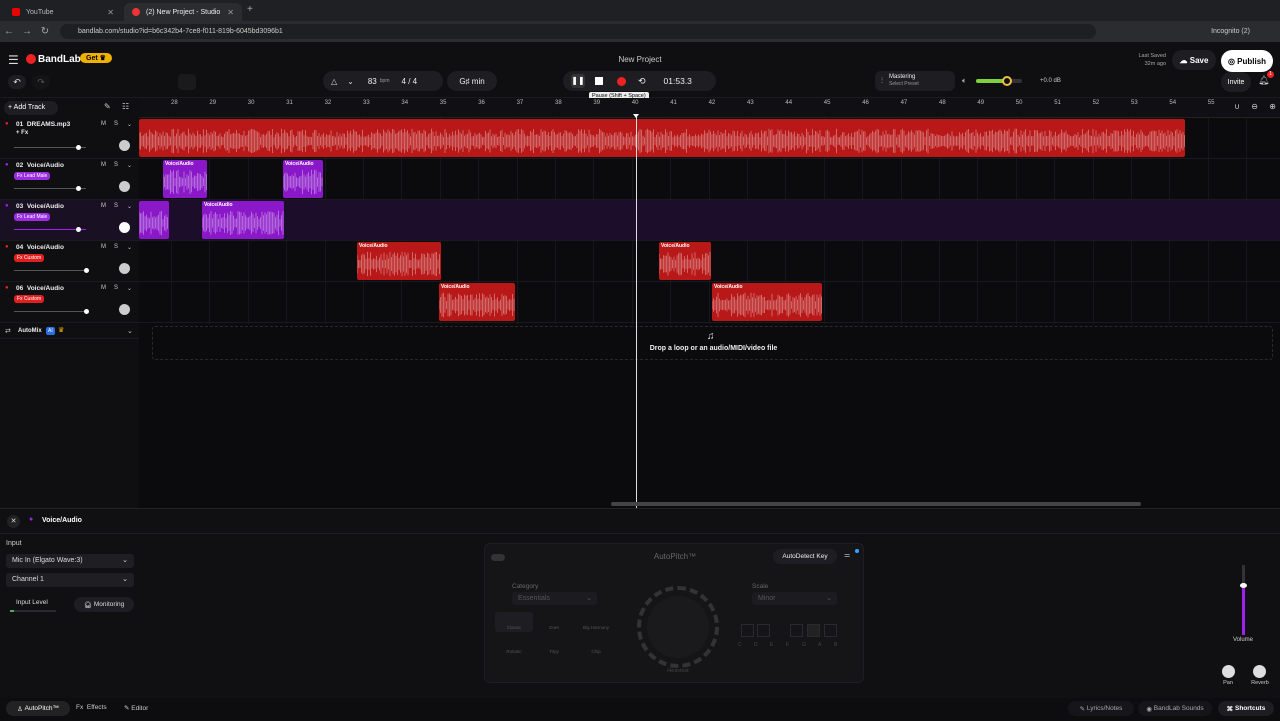  Describe the element at coordinates (835, 645) in the screenshot. I see `key-b: B` at that location.